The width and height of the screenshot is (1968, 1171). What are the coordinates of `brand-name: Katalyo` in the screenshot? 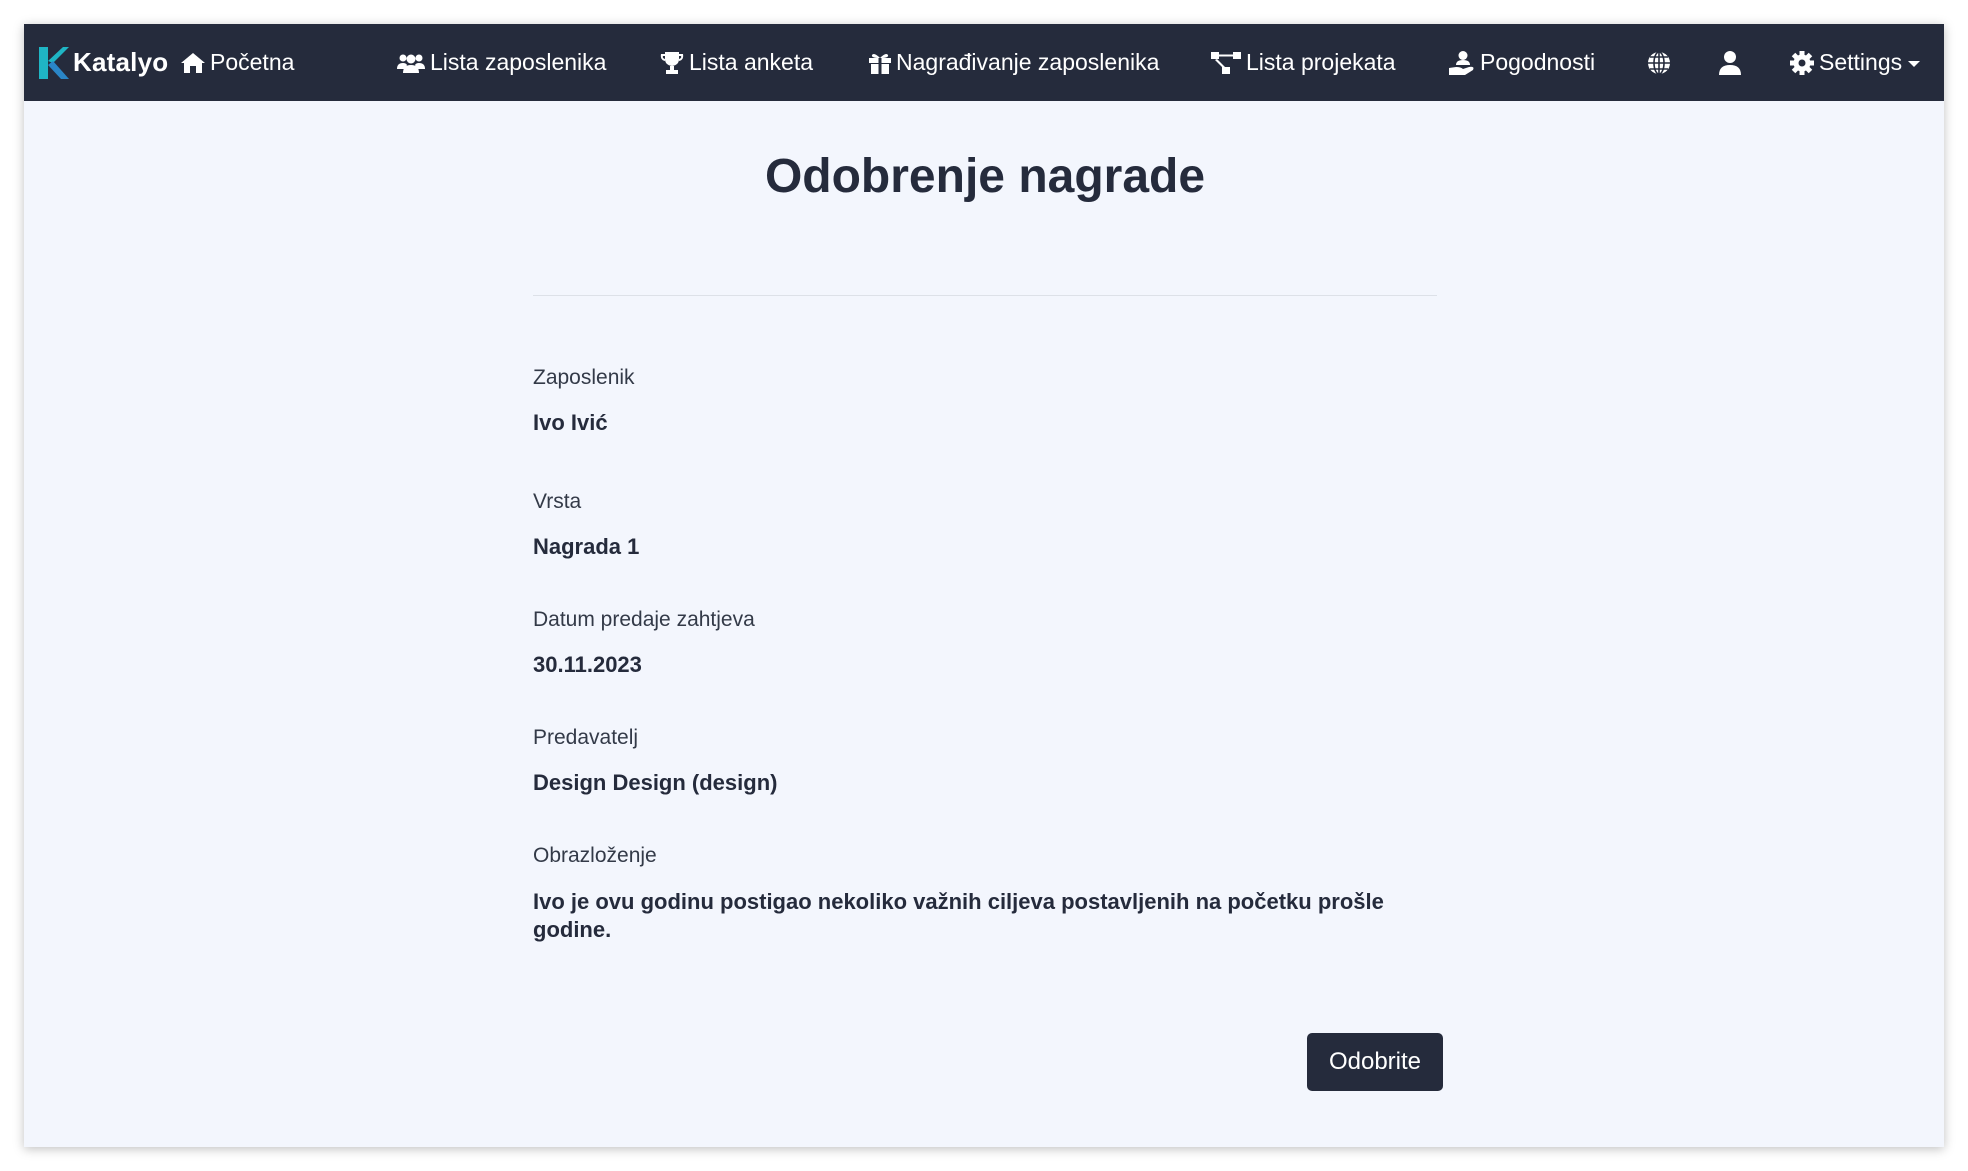 It's located at (121, 62).